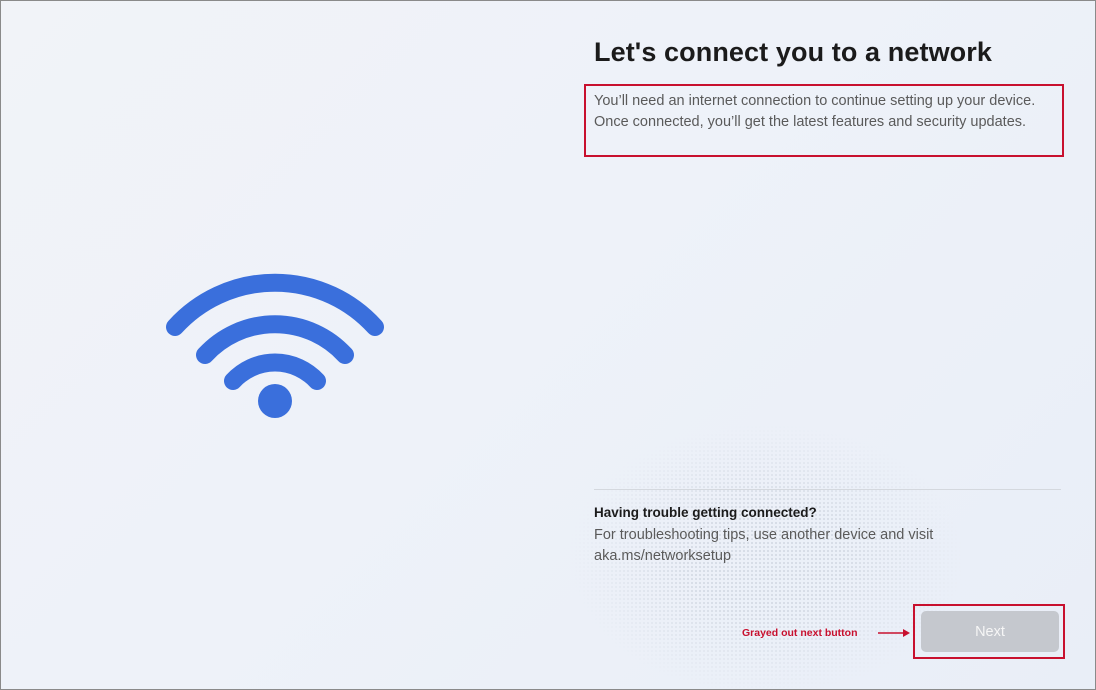  Describe the element at coordinates (793, 52) in the screenshot. I see `page-title: Let's connect you to a network` at that location.